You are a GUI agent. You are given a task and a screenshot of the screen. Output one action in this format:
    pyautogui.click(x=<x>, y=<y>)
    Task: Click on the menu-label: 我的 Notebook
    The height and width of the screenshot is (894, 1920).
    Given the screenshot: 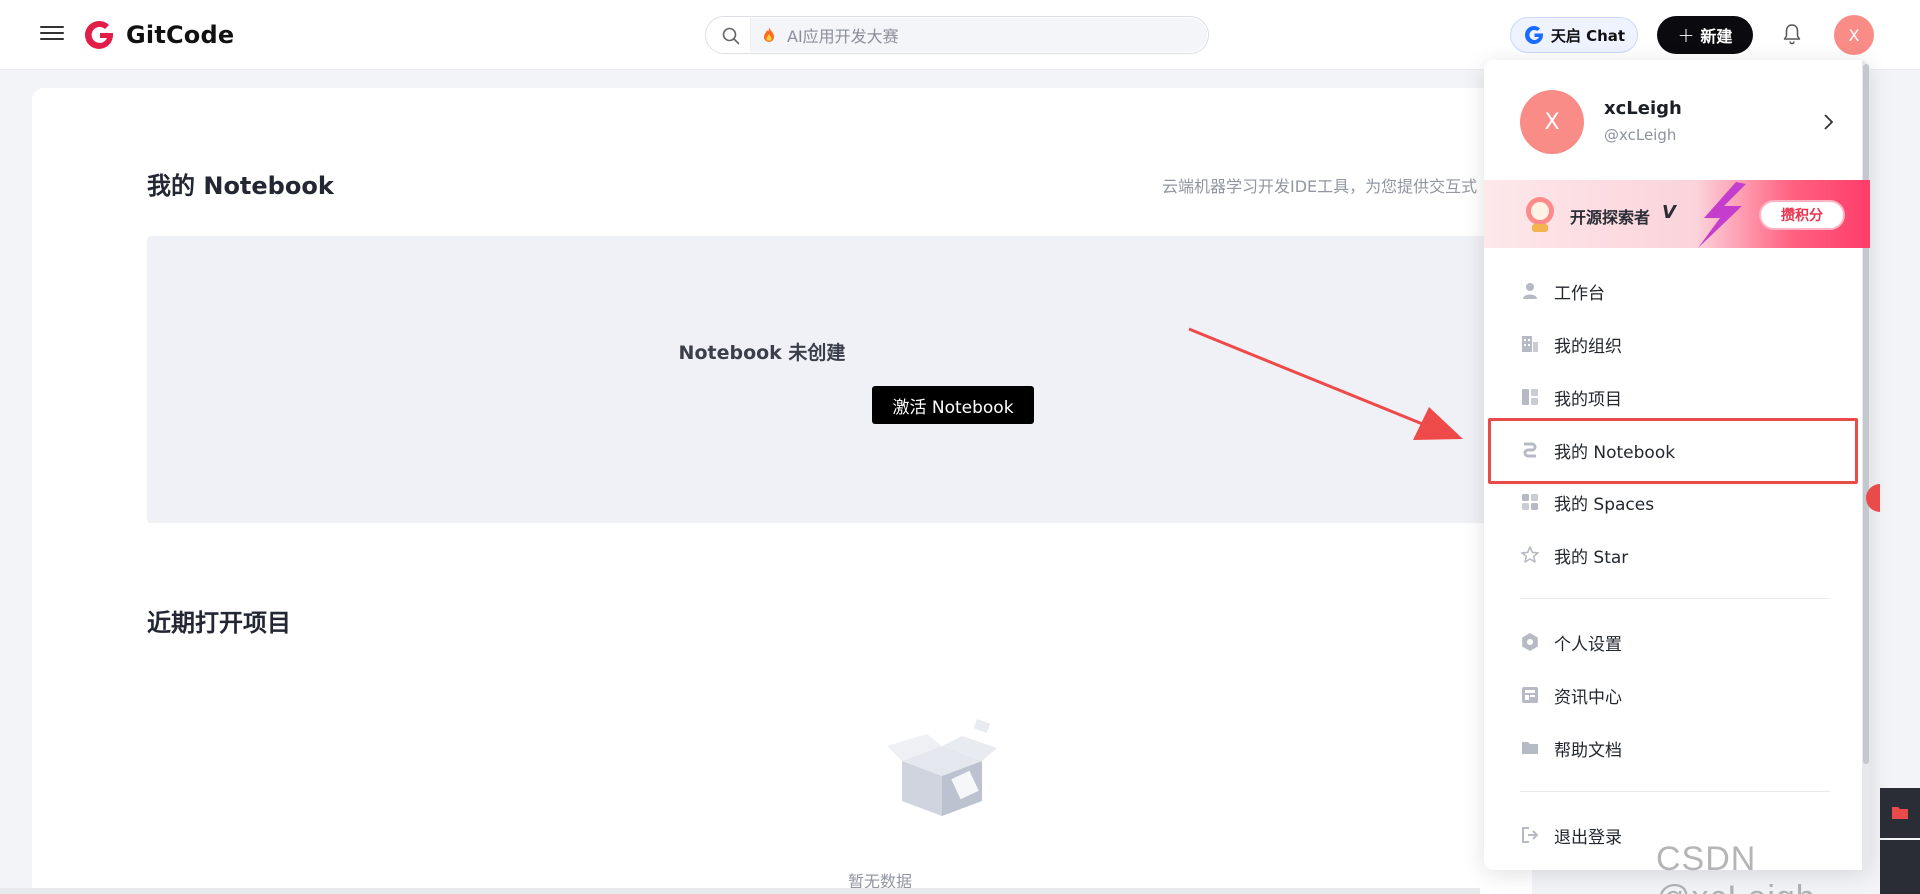 What is the action you would take?
    pyautogui.click(x=1615, y=452)
    